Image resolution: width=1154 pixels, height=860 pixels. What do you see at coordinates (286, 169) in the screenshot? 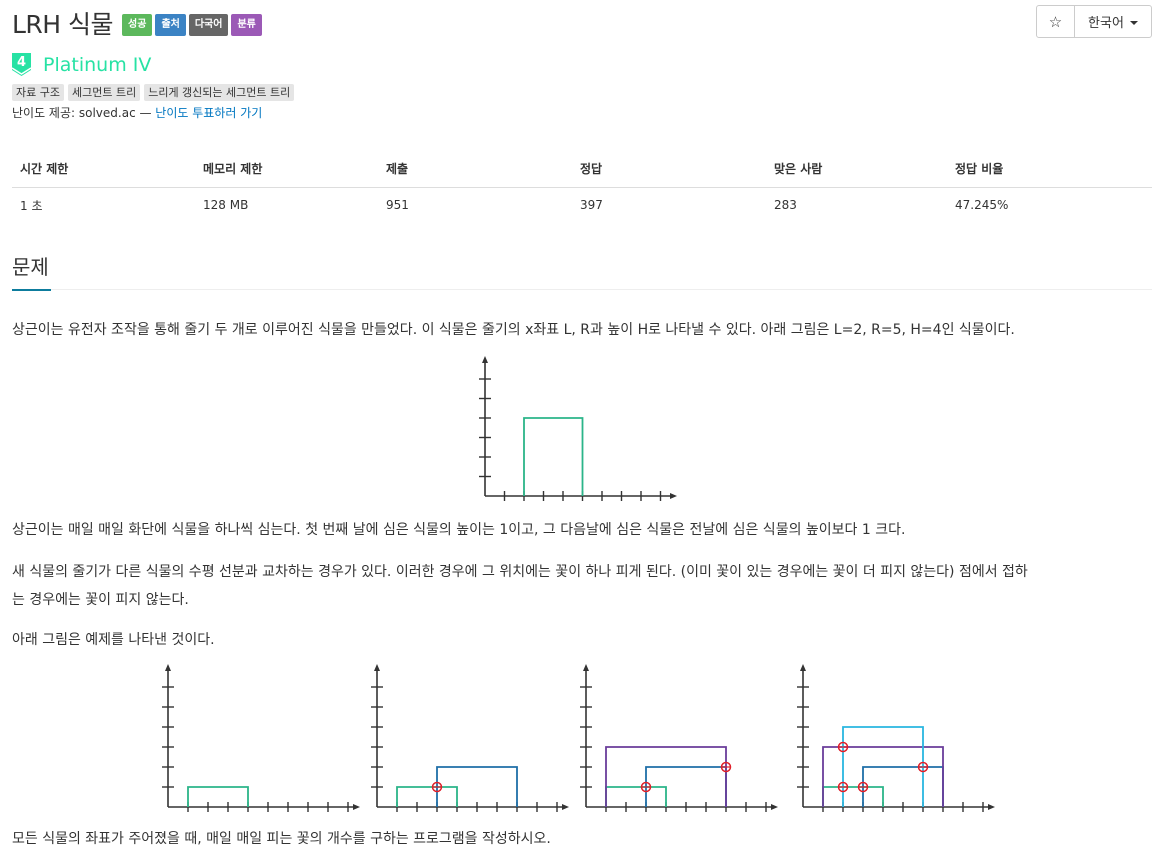
I see `header-memory-limit: 메모리 제한` at bounding box center [286, 169].